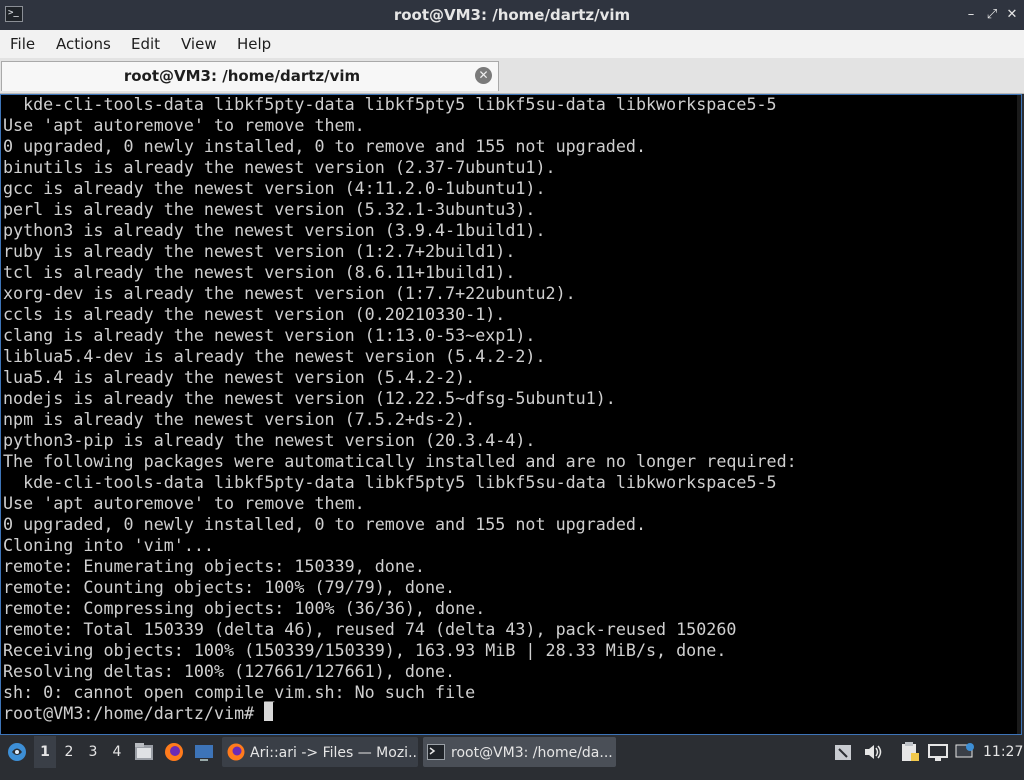  What do you see at coordinates (1003, 752) in the screenshot?
I see `clock: 11:27` at bounding box center [1003, 752].